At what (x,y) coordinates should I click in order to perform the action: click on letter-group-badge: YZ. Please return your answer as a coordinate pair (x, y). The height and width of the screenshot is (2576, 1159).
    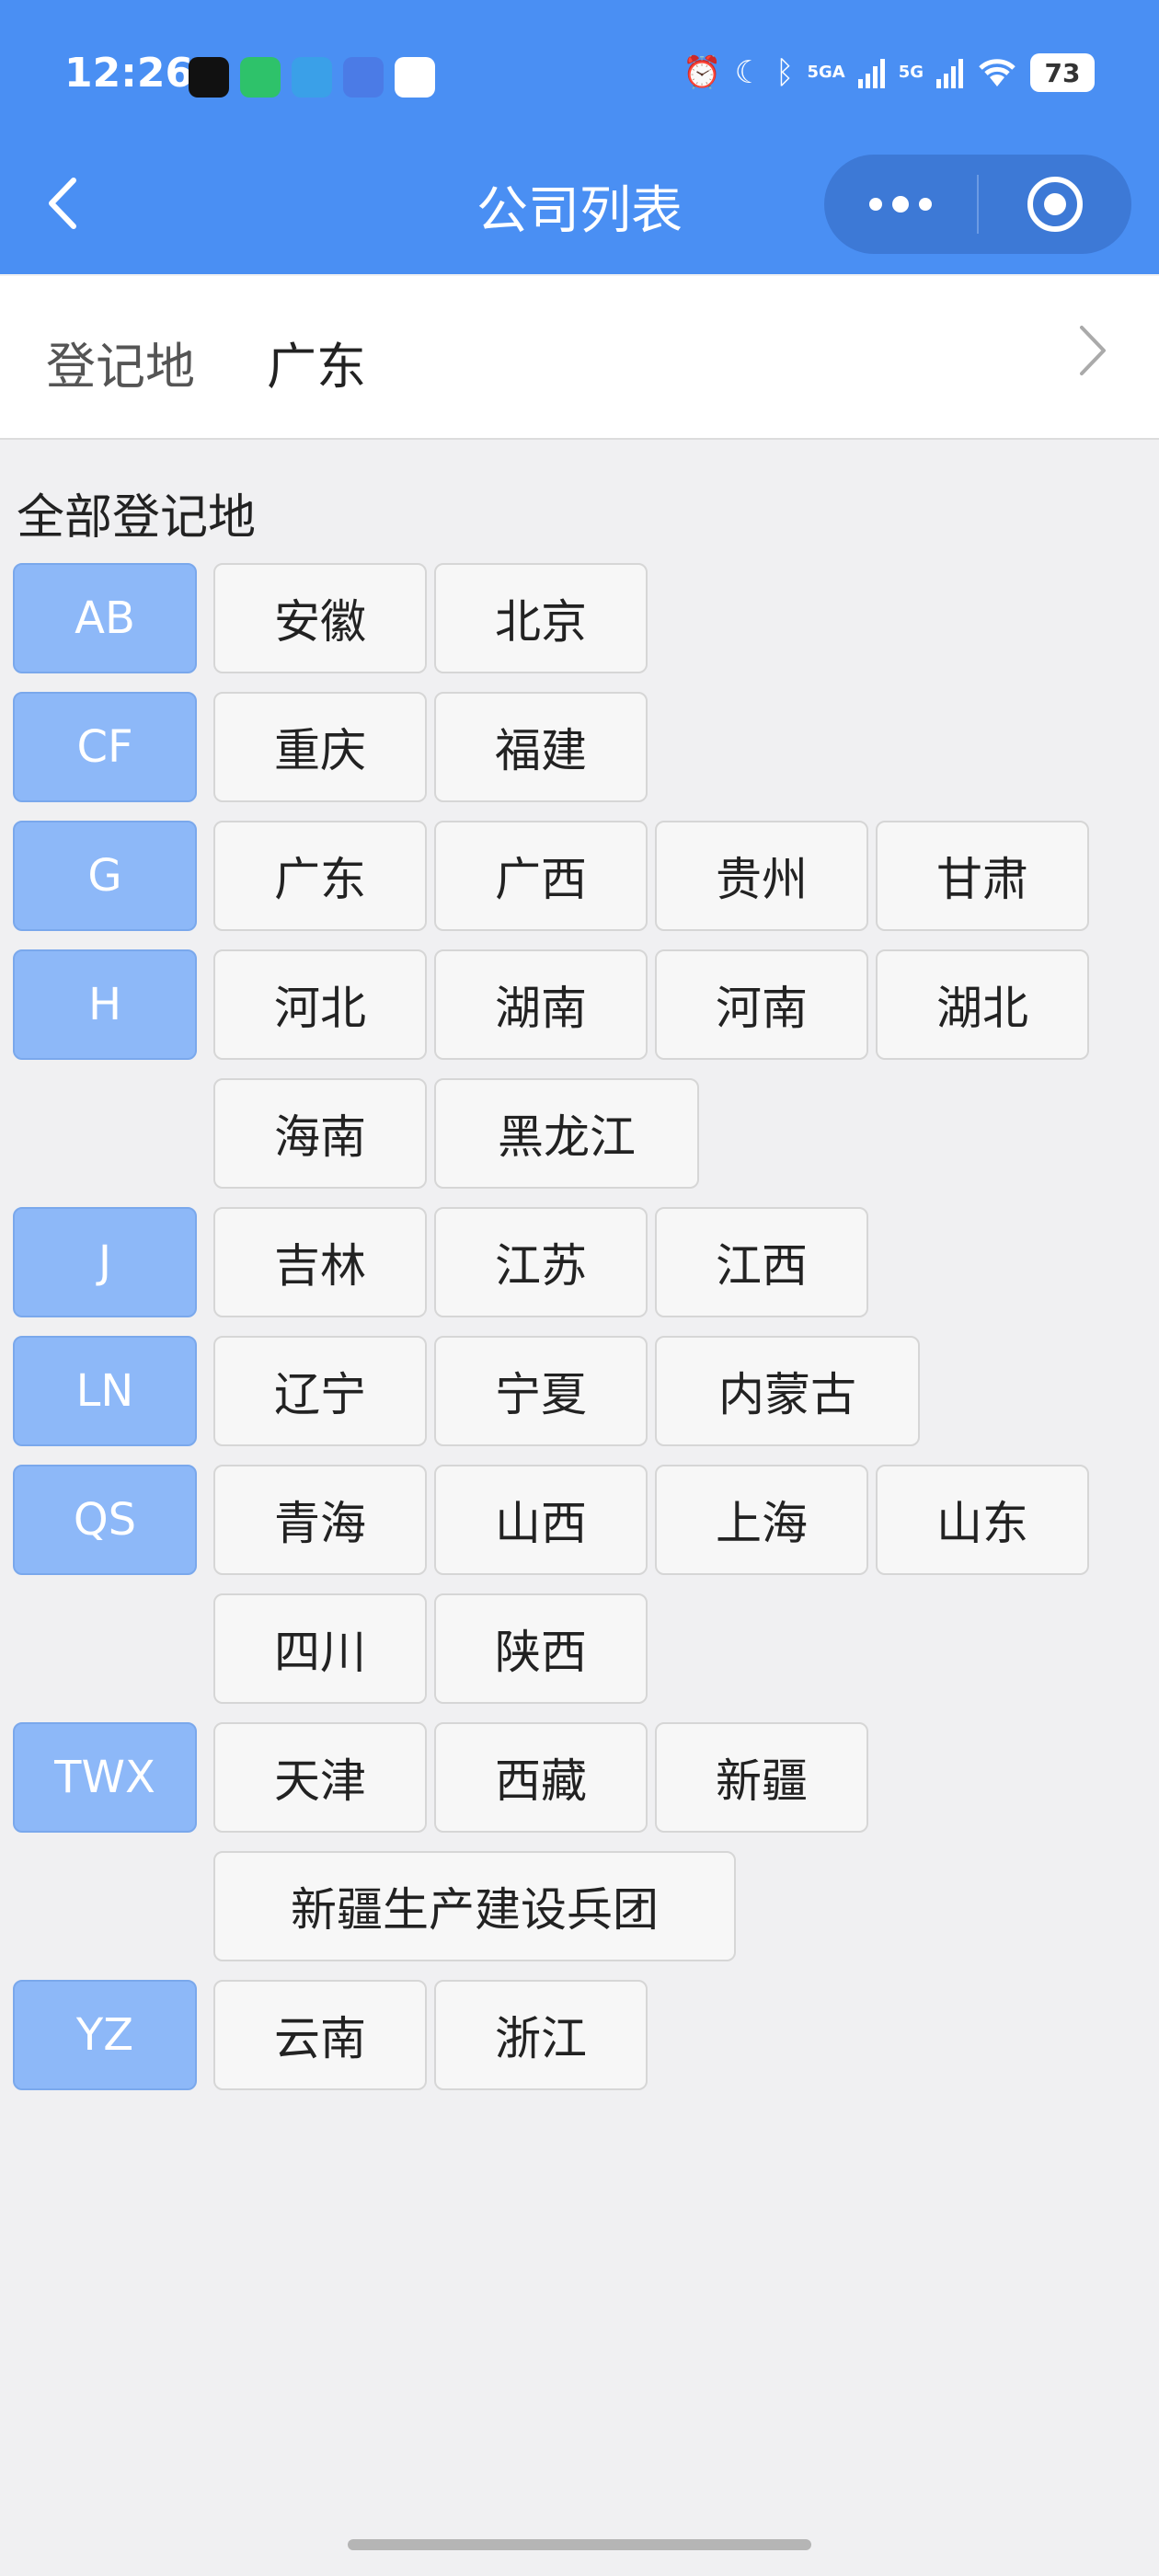
    Looking at the image, I should click on (105, 2035).